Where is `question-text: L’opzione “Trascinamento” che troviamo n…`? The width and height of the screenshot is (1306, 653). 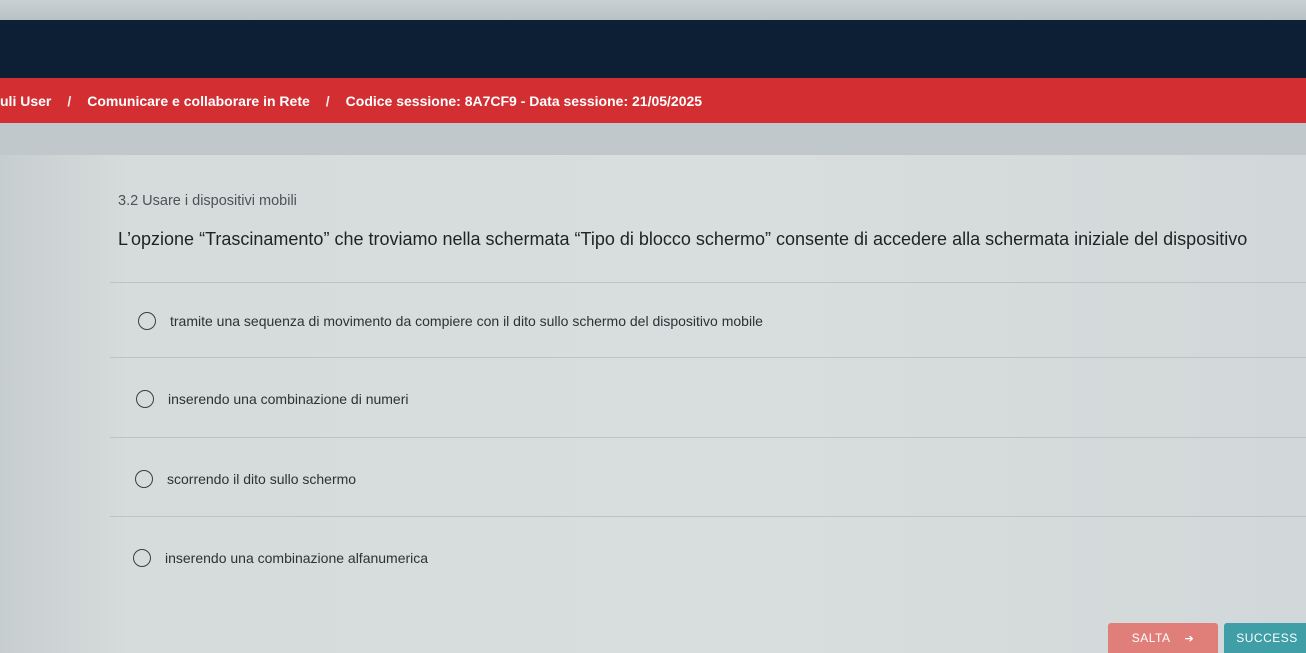
question-text: L’opzione “Trascinamento” che troviamo n… is located at coordinates (683, 239).